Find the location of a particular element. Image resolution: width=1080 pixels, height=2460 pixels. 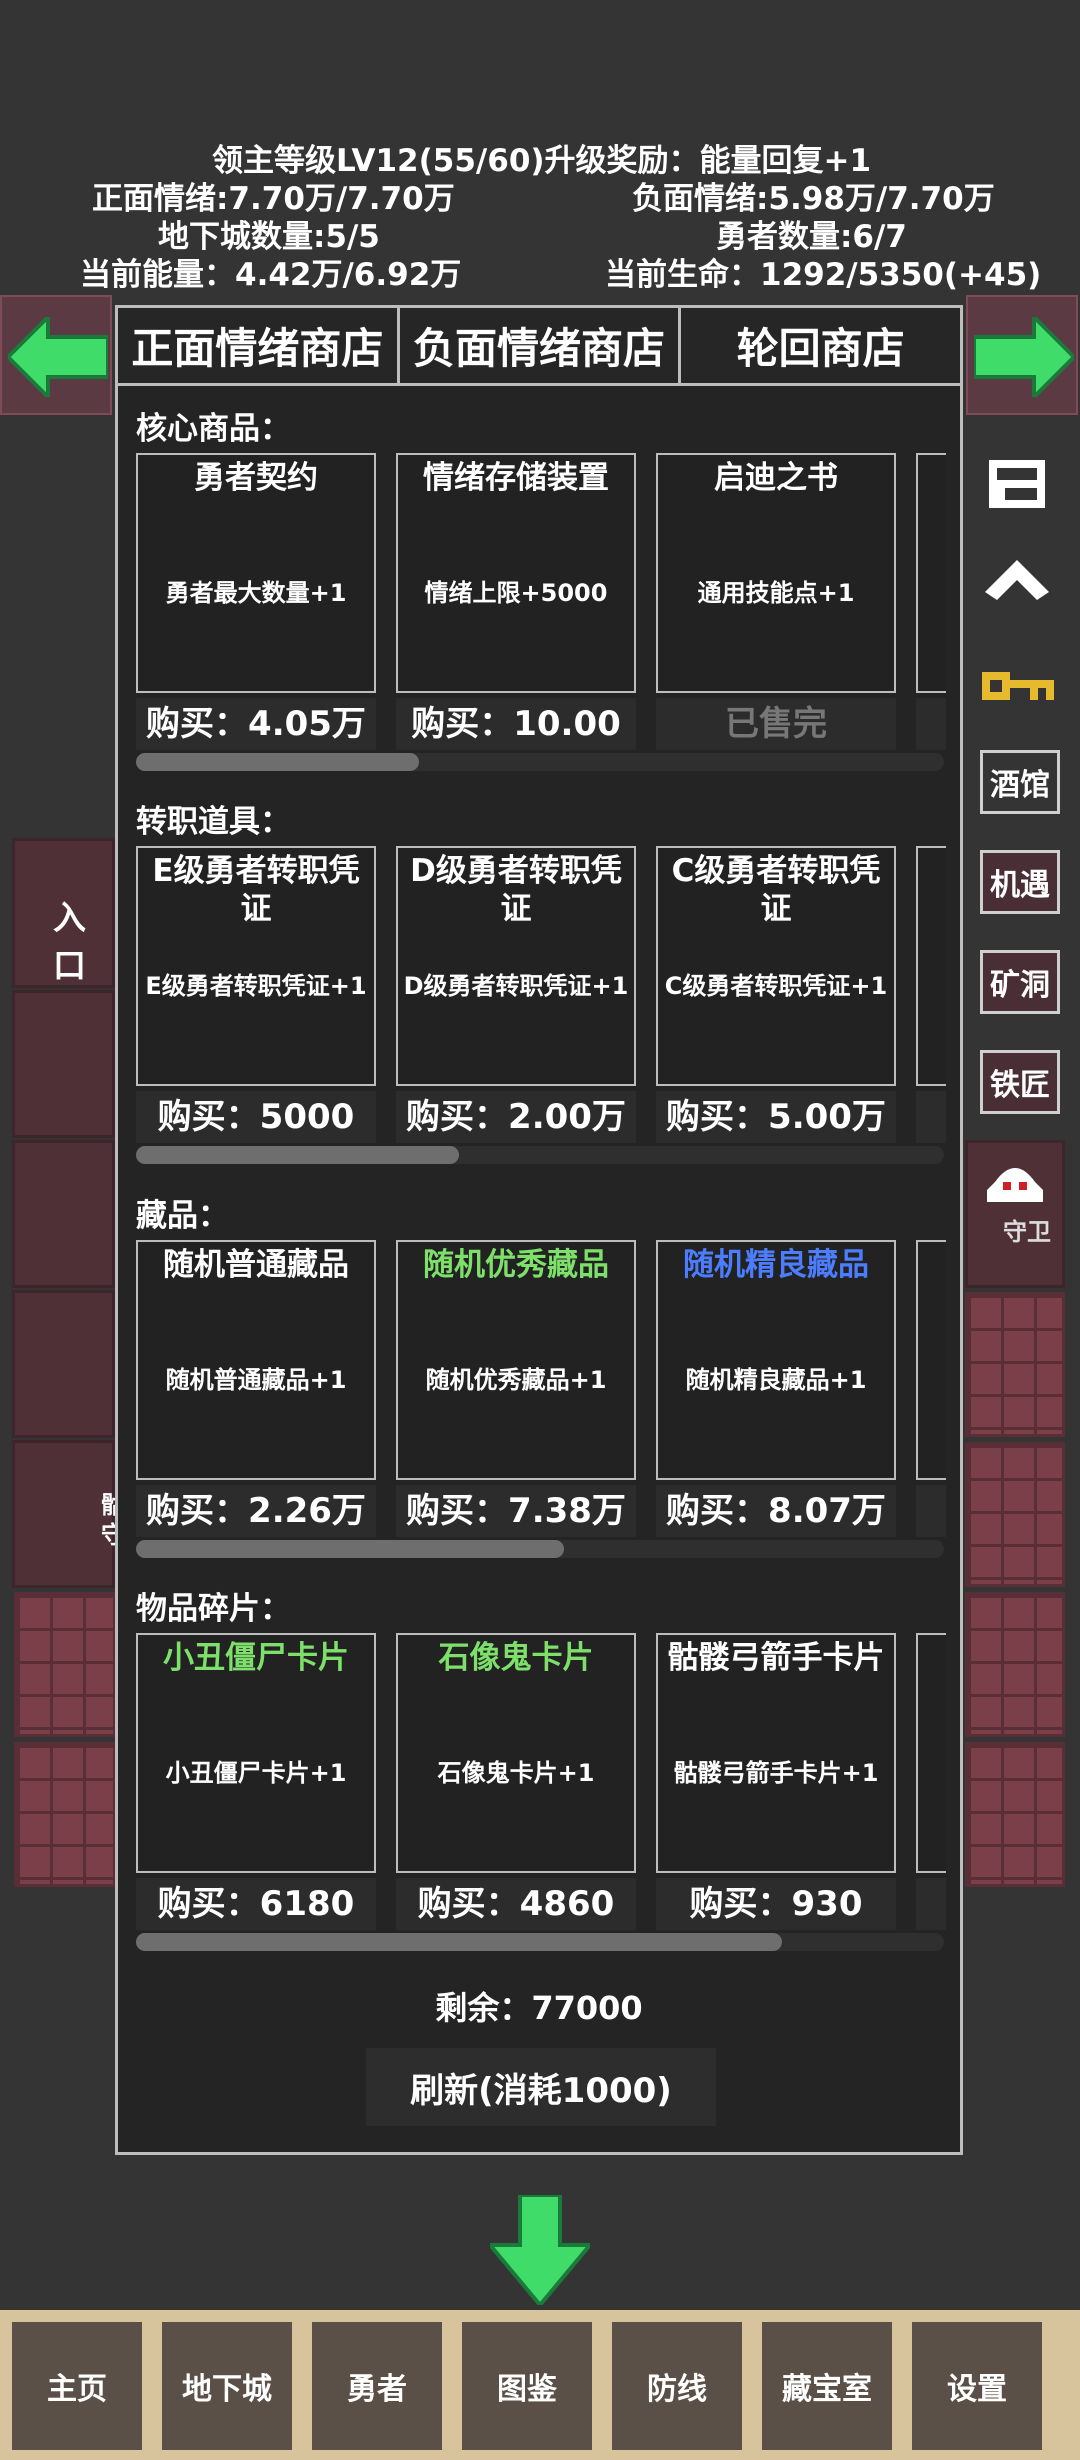

item-name: 勇者契约 is located at coordinates (256, 478).